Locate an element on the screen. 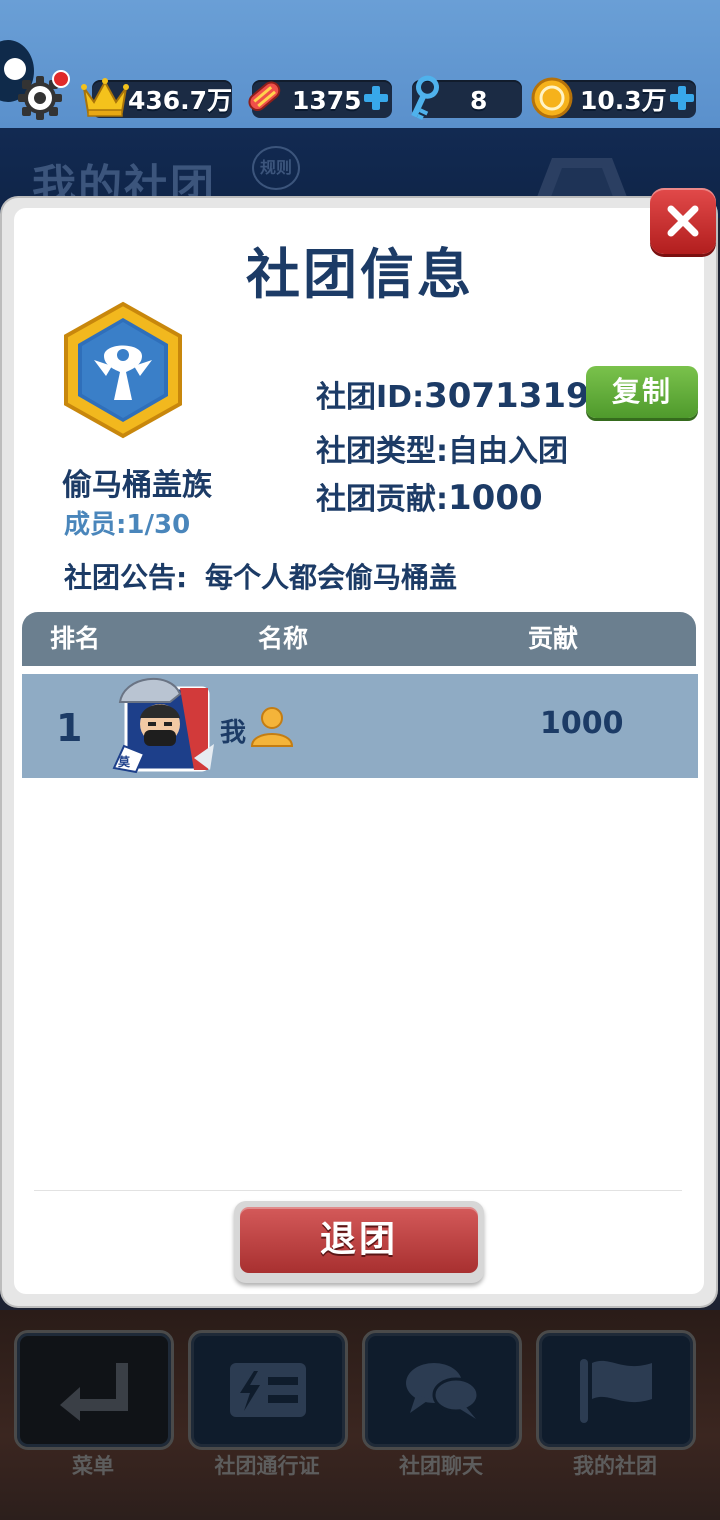 This screenshot has width=720, height=1520. club-contribution-value: 1000 is located at coordinates (495, 498).